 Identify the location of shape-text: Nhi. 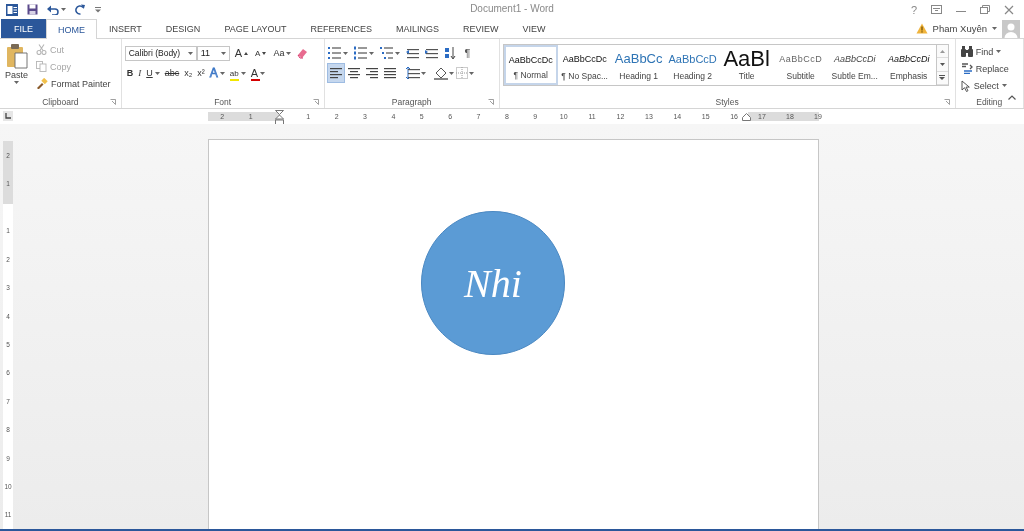
(493, 283).